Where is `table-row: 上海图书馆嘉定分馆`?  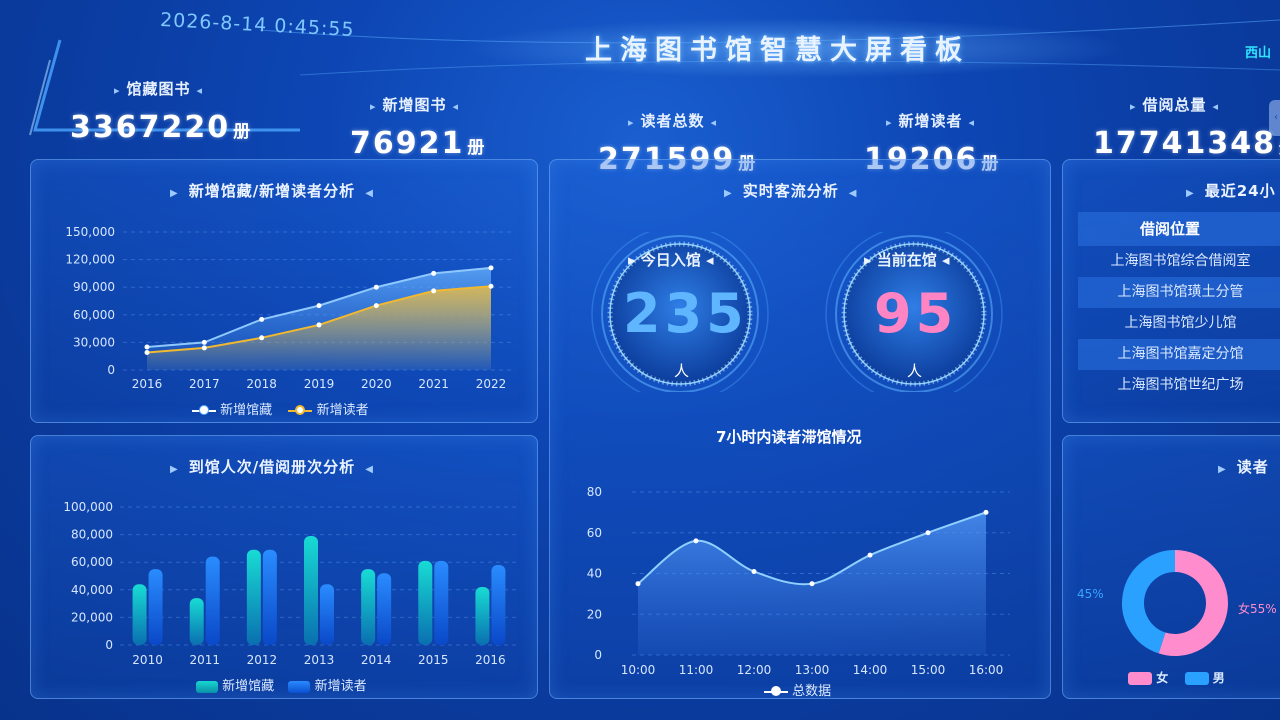 table-row: 上海图书馆嘉定分馆 is located at coordinates (1179, 354).